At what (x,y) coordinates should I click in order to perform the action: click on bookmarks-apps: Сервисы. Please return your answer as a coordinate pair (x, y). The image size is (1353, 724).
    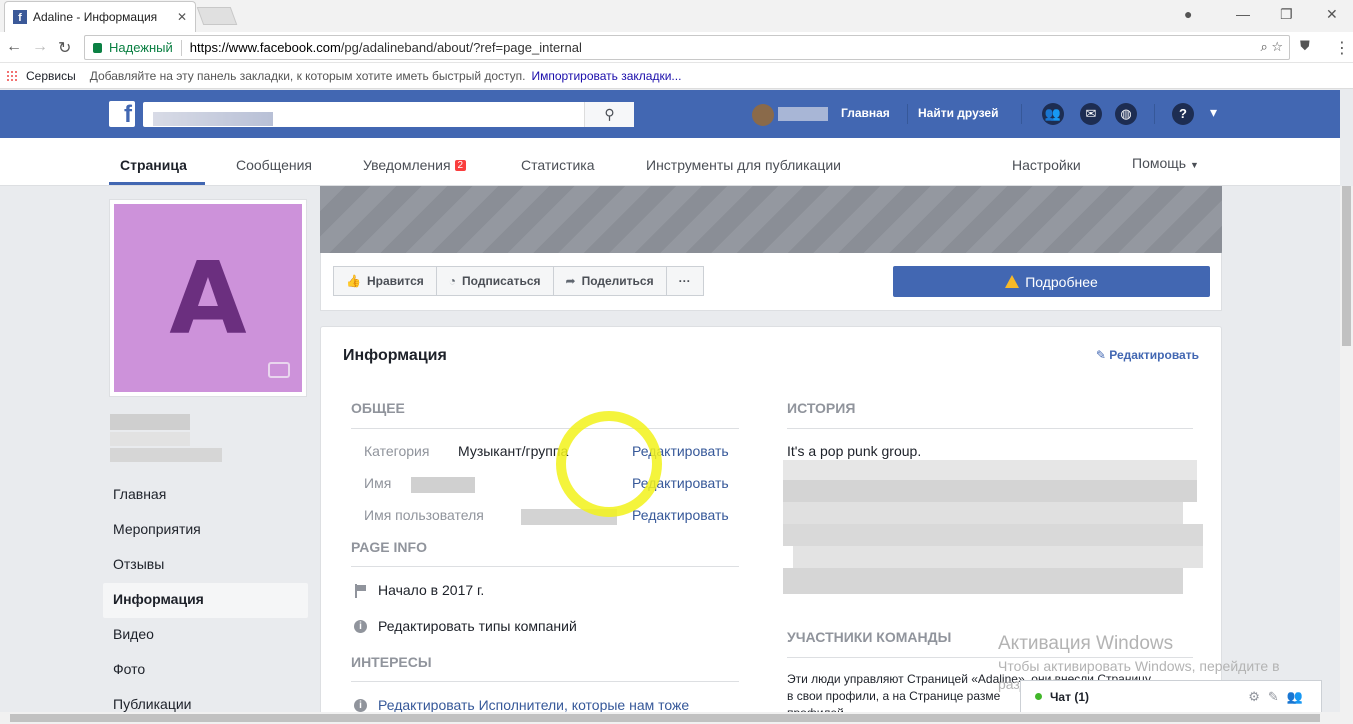
    Looking at the image, I should click on (51, 76).